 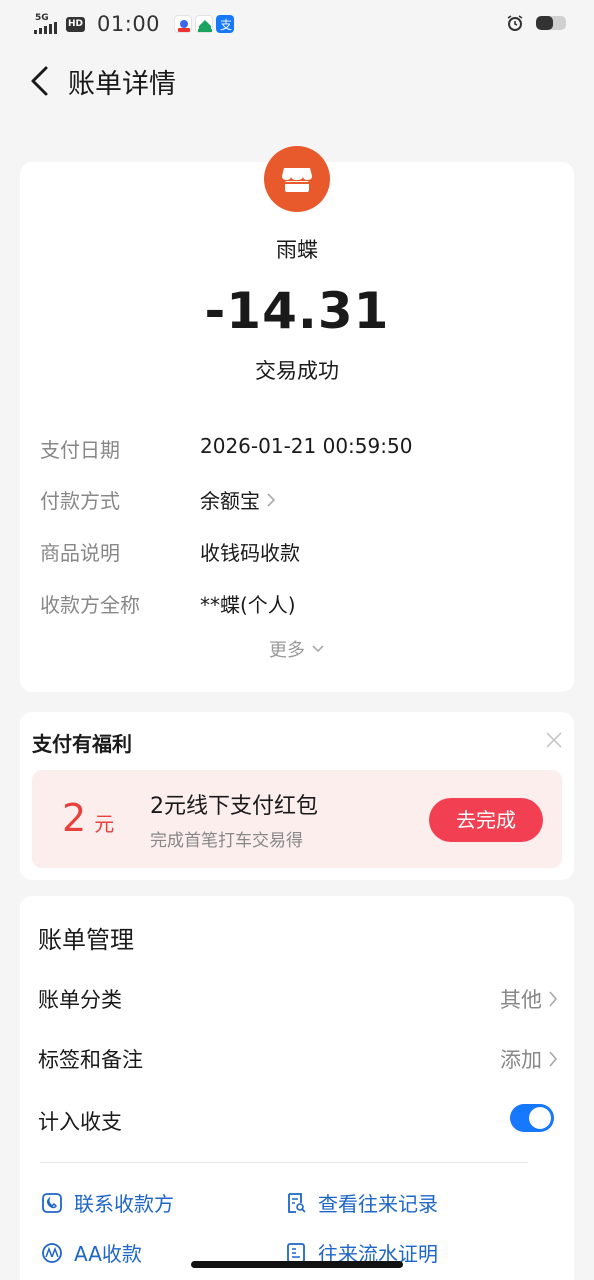 I want to click on status-time: 01:00, so click(x=129, y=24).